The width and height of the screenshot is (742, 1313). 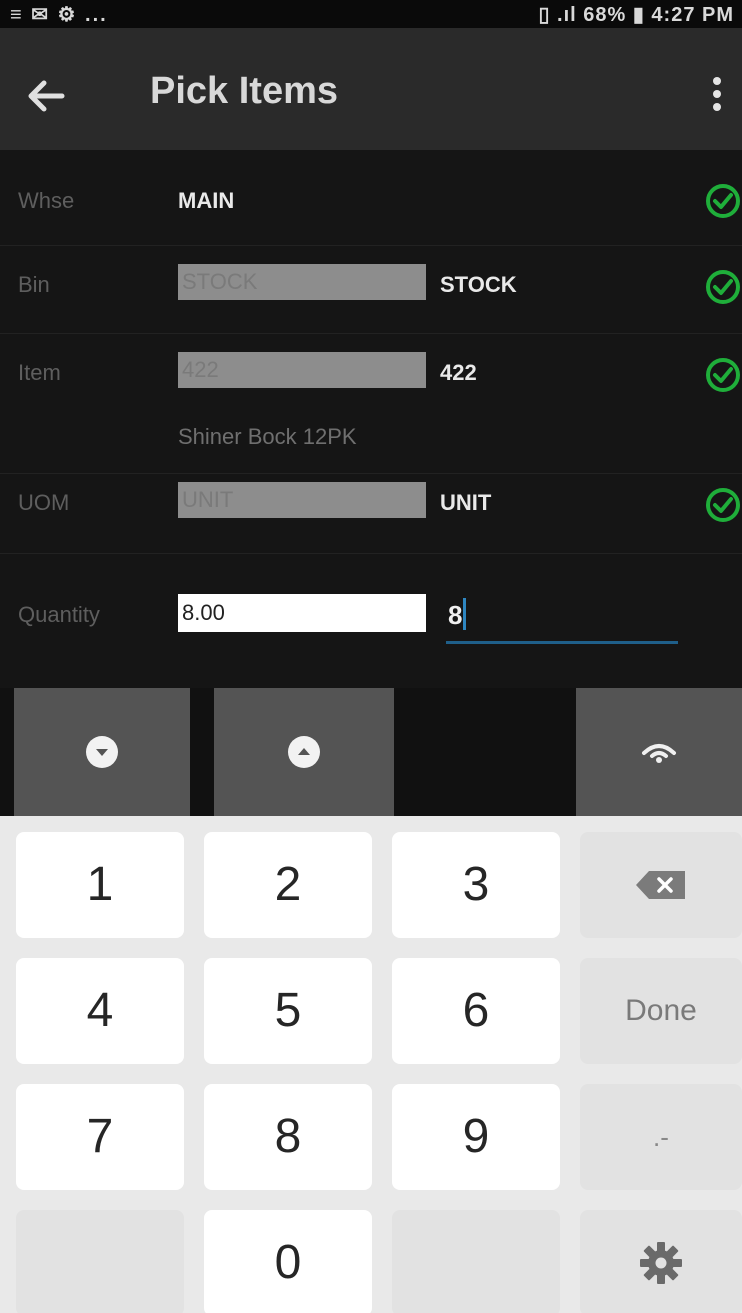 I want to click on bin-field: STOCK, so click(x=302, y=282).